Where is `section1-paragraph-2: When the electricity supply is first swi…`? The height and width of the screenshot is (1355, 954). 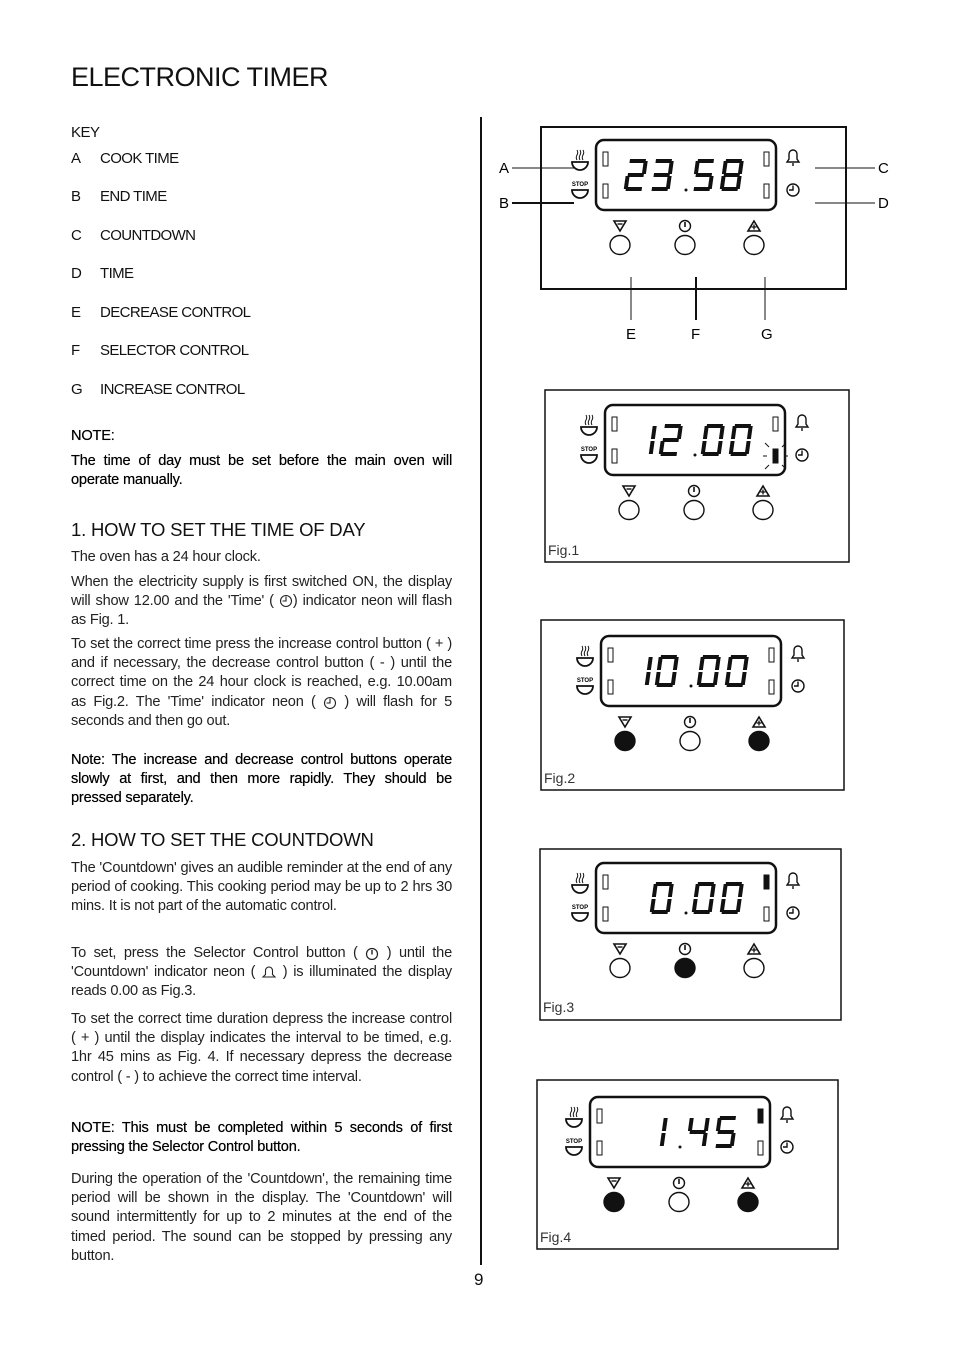 section1-paragraph-2: When the electricity supply is first swi… is located at coordinates (261, 602).